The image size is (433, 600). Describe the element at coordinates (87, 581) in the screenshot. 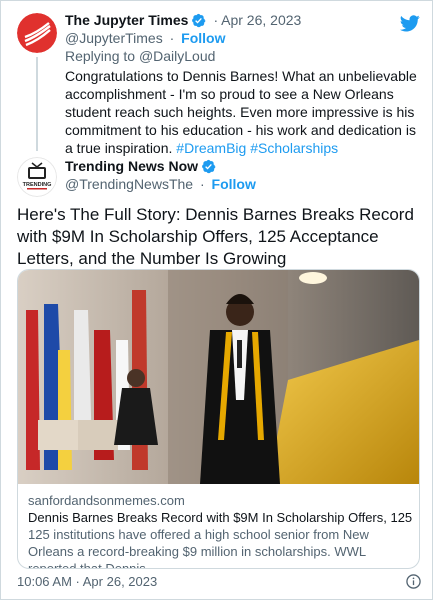

I see `tweet-timestamp: 10:06 AM · Apr 26, 2023` at that location.